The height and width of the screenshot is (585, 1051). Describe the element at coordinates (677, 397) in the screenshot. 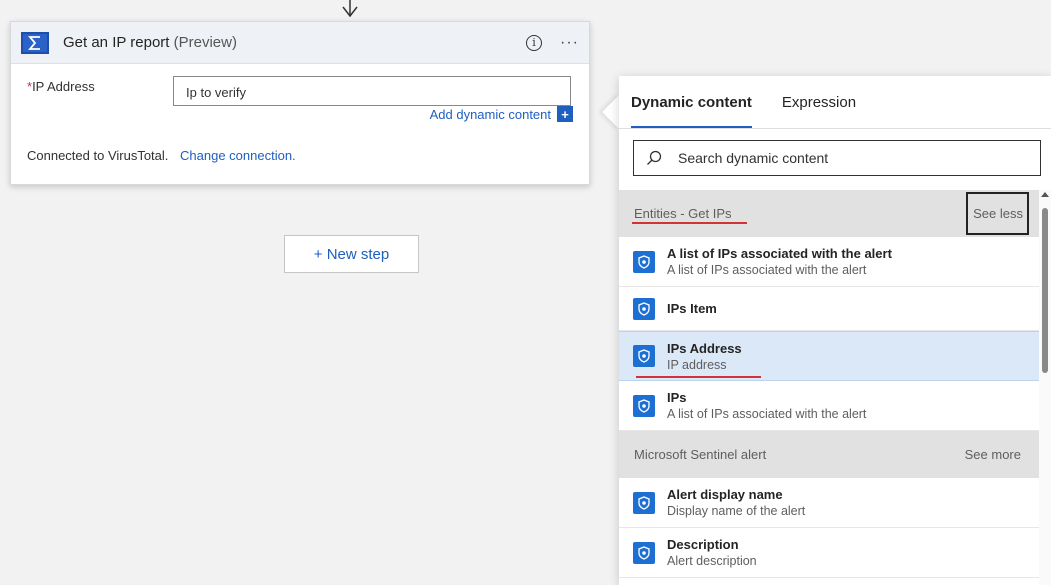

I see `item-title: IPs` at that location.